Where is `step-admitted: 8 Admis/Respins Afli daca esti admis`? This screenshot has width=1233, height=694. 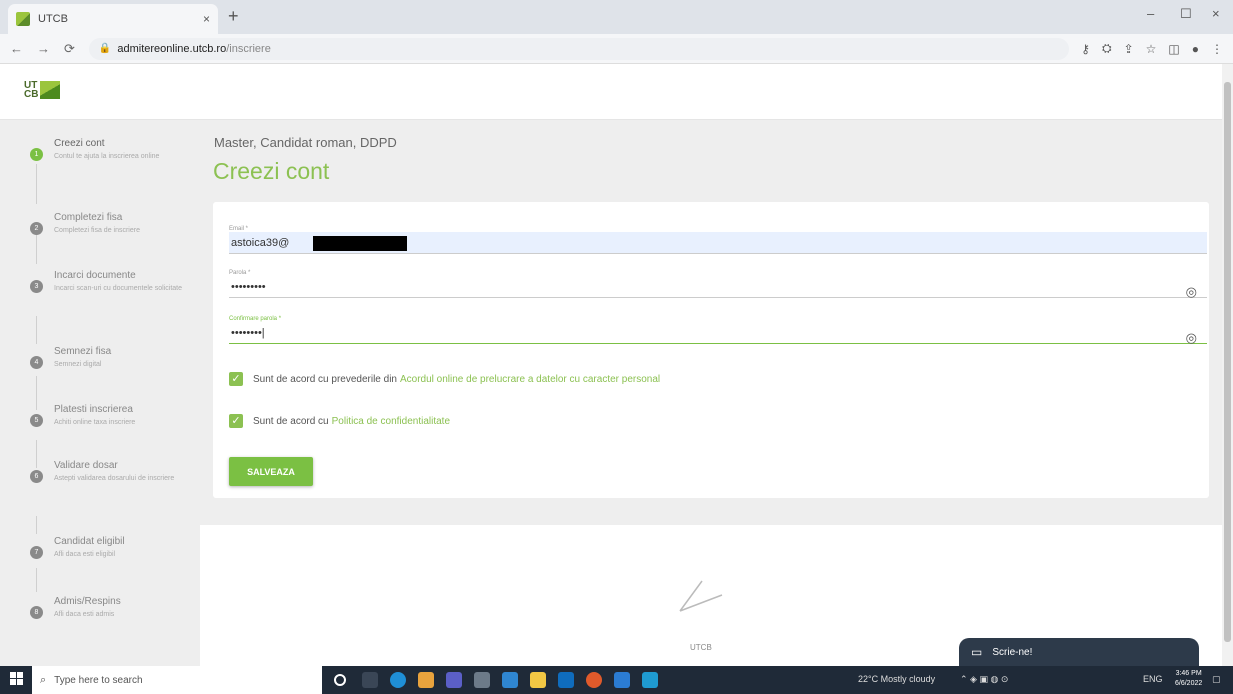
step-admitted: 8 Admis/Respins Afli daca esti admis is located at coordinates (110, 608).